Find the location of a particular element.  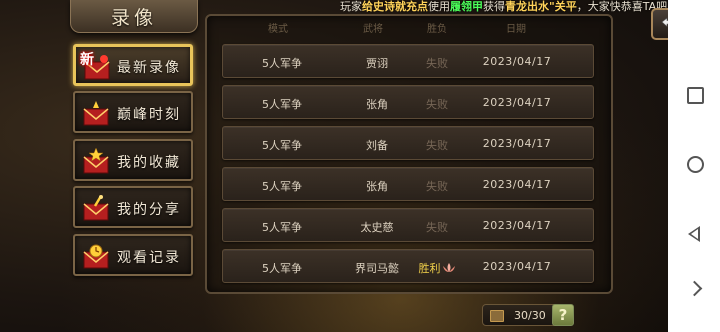

replay-box-icon is located at coordinates (497, 316).